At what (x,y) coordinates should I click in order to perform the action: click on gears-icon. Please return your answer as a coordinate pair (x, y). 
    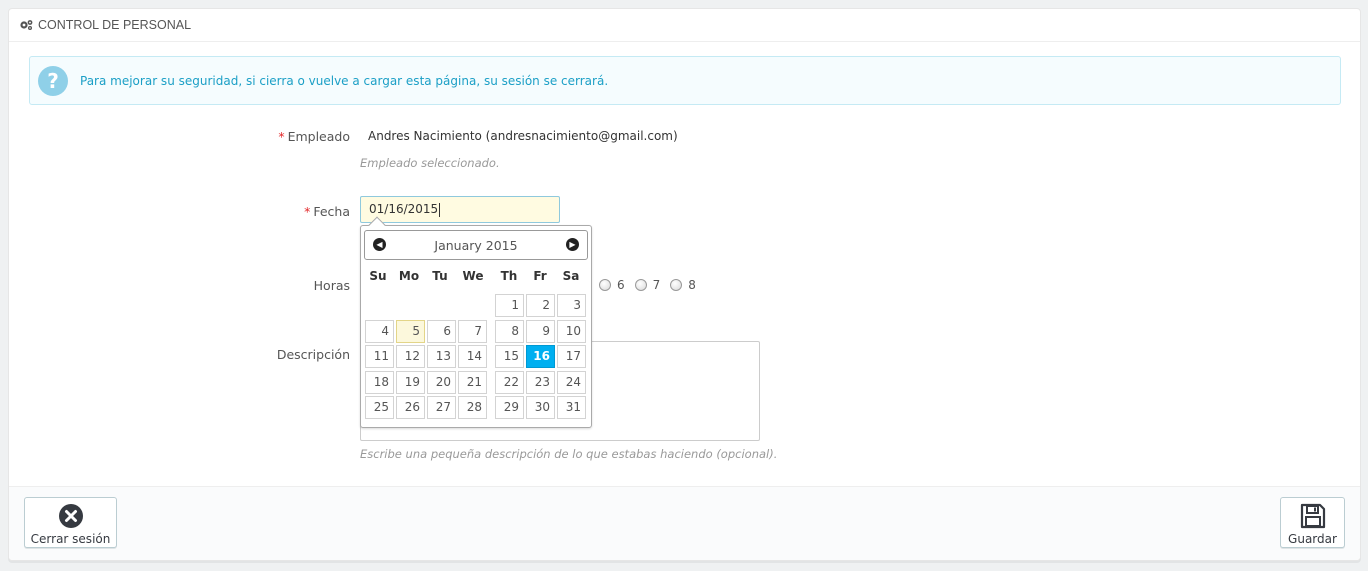
    Looking at the image, I should click on (26, 25).